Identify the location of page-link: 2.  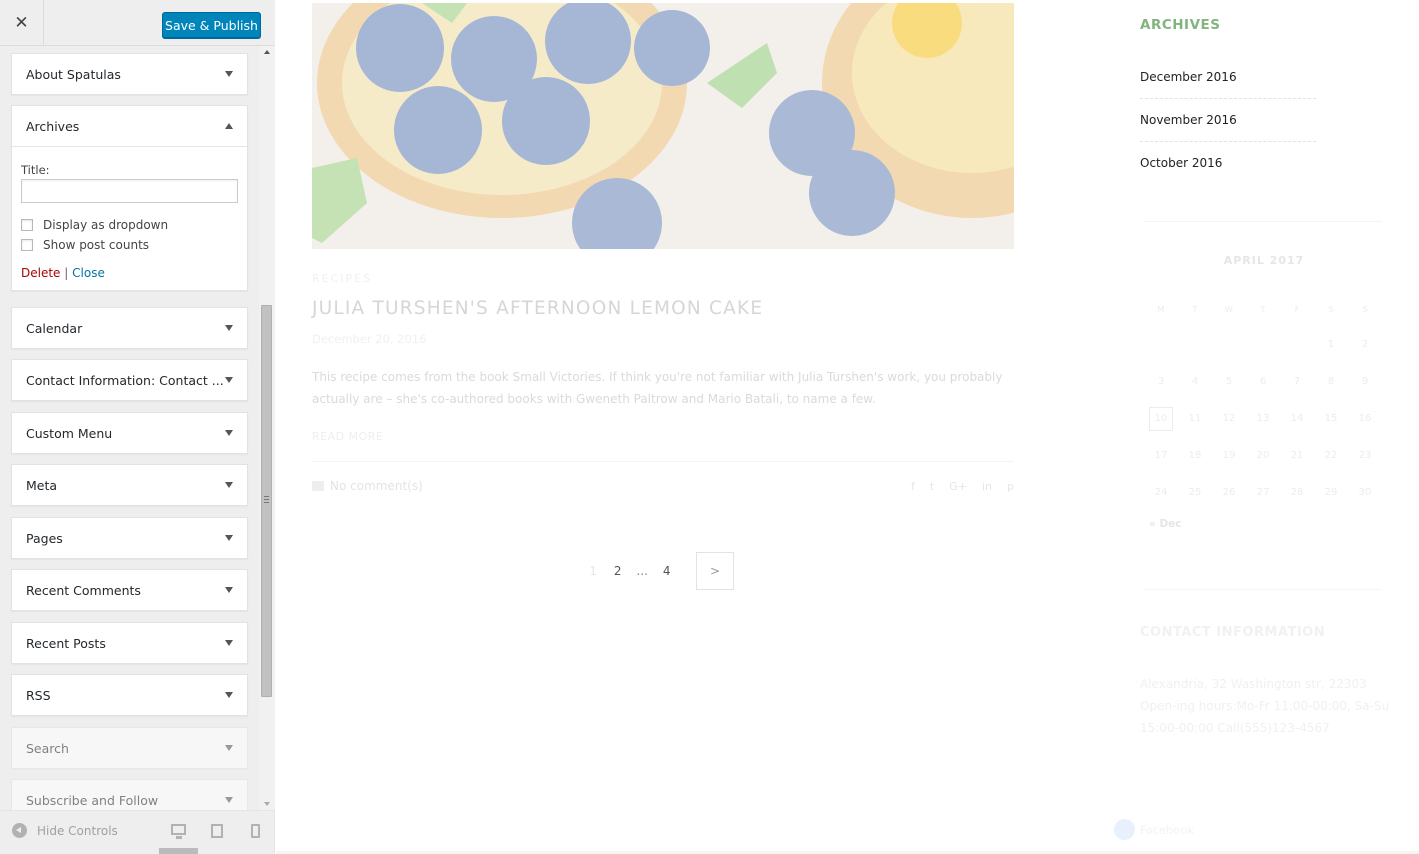
(618, 571).